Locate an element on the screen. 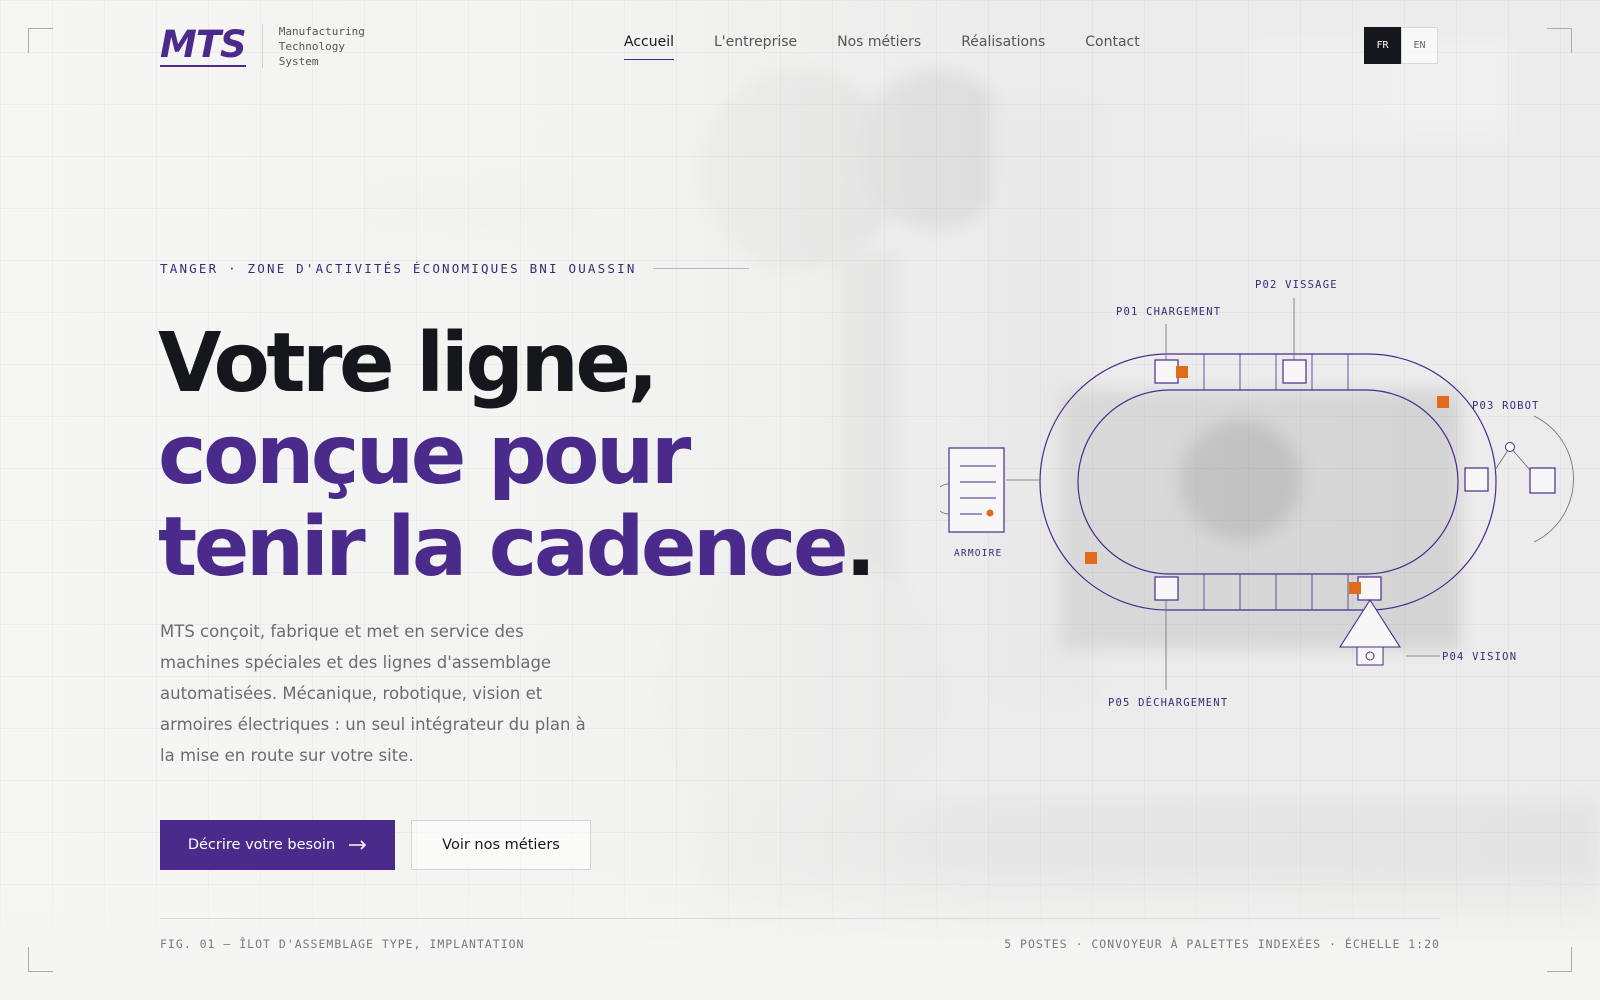  marker-p04 is located at coordinates (1355, 588).